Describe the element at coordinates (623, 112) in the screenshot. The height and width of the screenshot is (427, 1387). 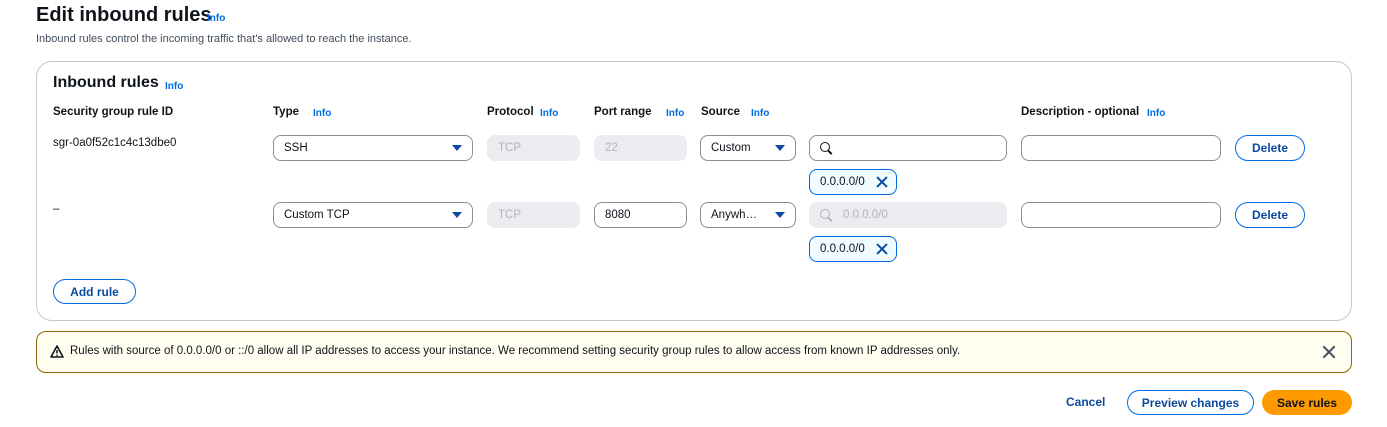
I see `column-header-port-range: Port range` at that location.